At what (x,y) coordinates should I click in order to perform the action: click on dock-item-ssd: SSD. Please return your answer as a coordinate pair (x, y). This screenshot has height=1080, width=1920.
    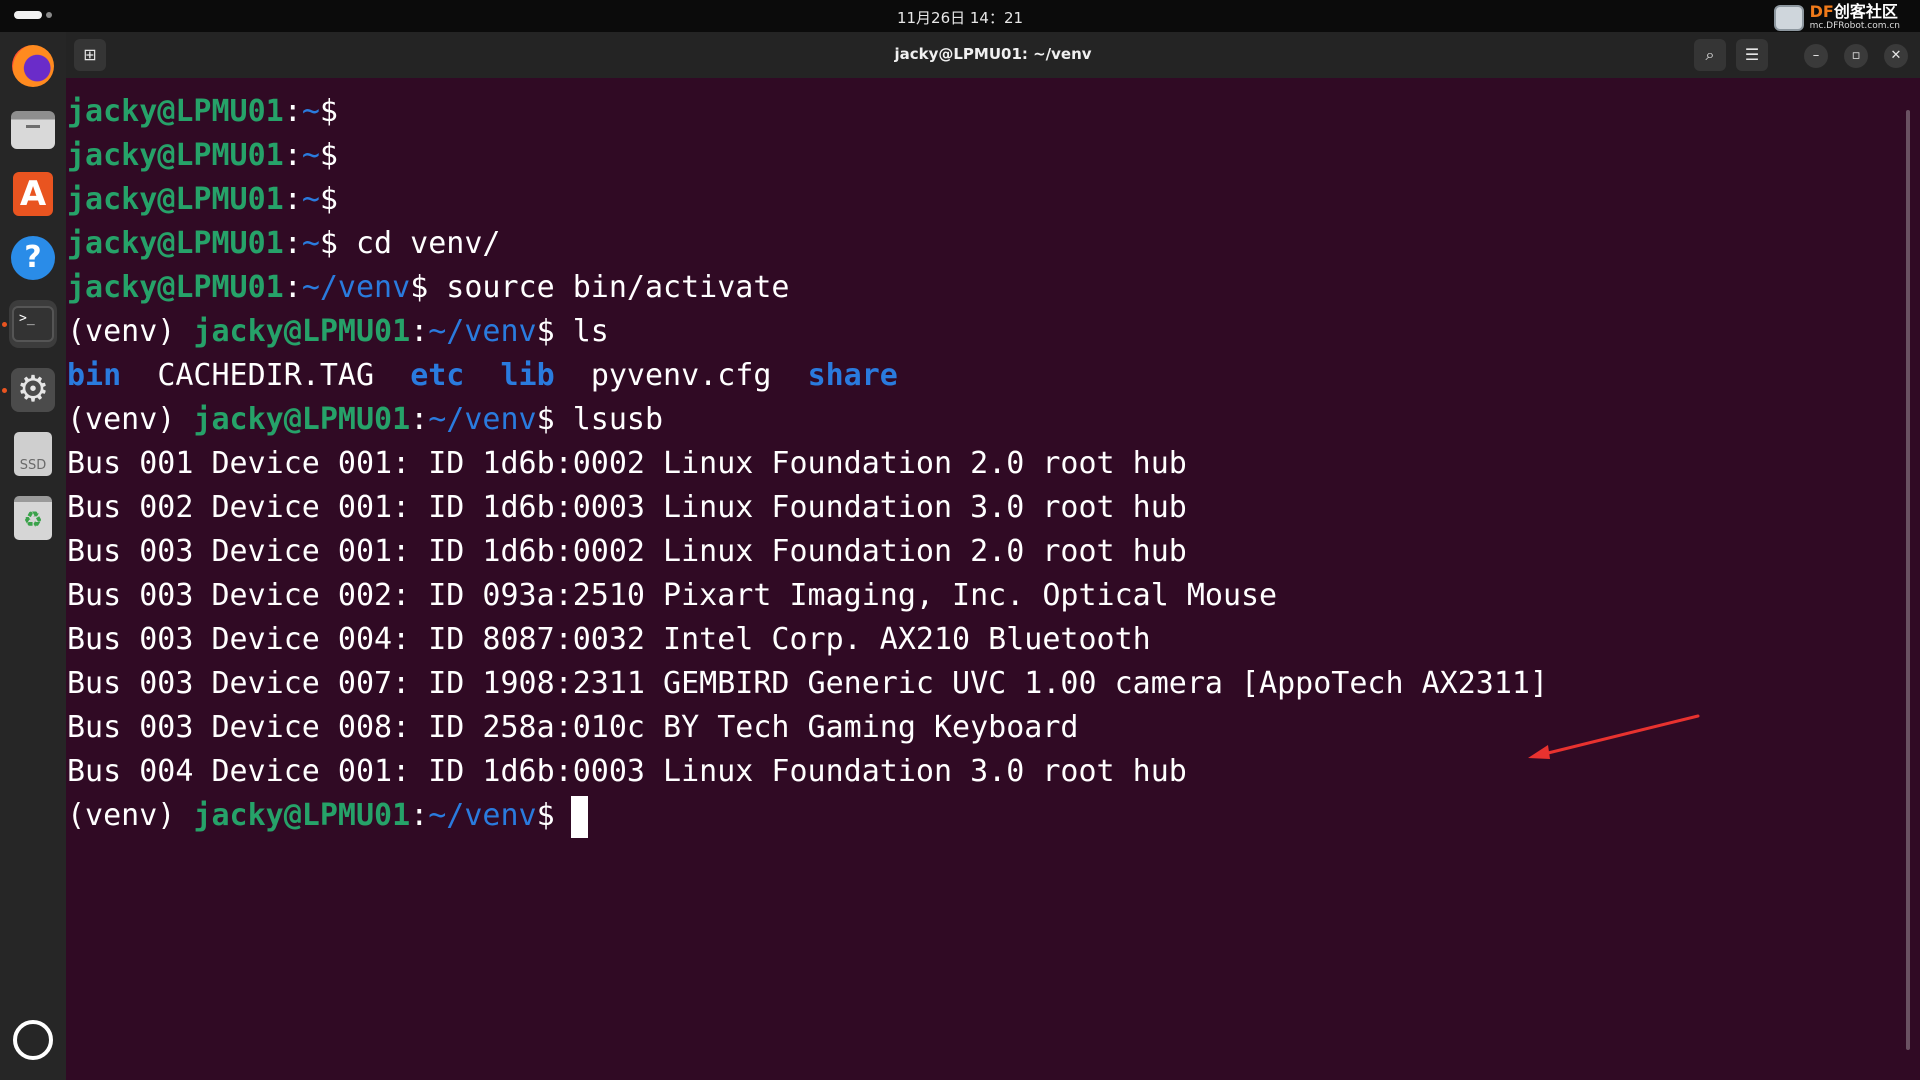
    Looking at the image, I should click on (33, 454).